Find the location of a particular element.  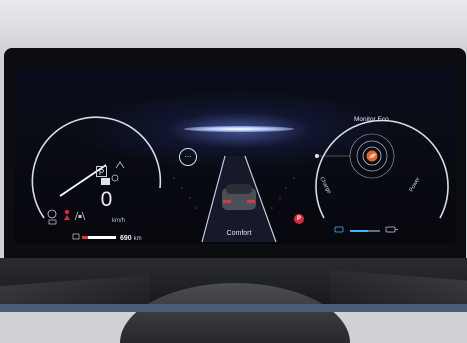

eco-gauge-arc is located at coordinates (382, 169).